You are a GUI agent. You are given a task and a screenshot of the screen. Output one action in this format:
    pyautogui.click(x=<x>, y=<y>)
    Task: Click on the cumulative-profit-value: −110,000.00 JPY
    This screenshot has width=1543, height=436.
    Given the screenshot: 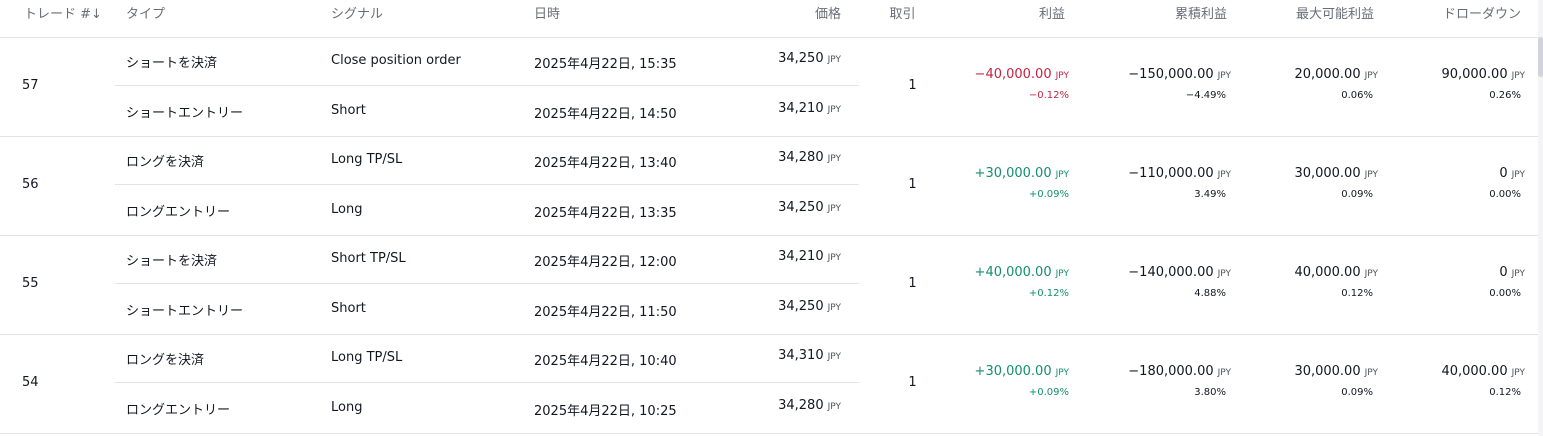 What is the action you would take?
    pyautogui.click(x=1179, y=173)
    